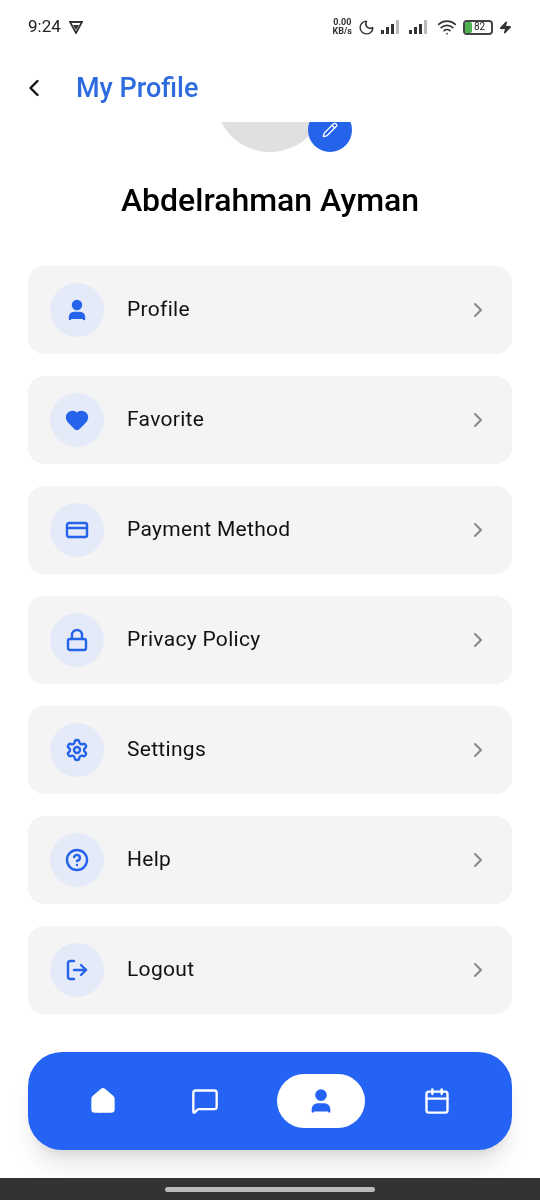 This screenshot has height=1200, width=540. I want to click on nav-tab, so click(321, 1101).